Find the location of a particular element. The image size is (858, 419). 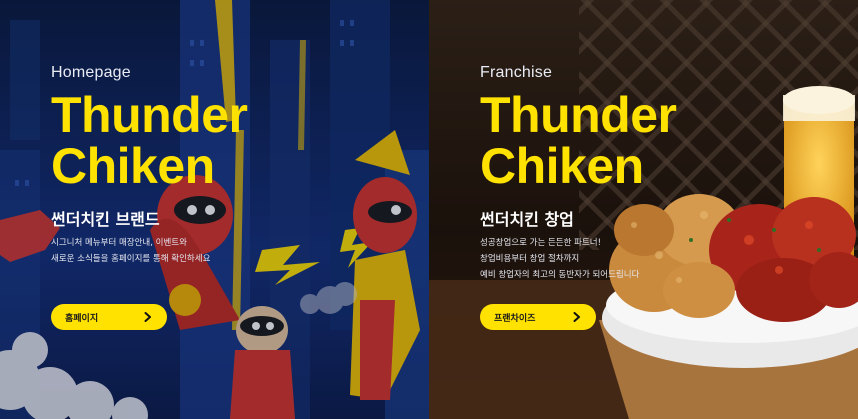

homepage-button-label: 홈페이지 is located at coordinates (82, 318).